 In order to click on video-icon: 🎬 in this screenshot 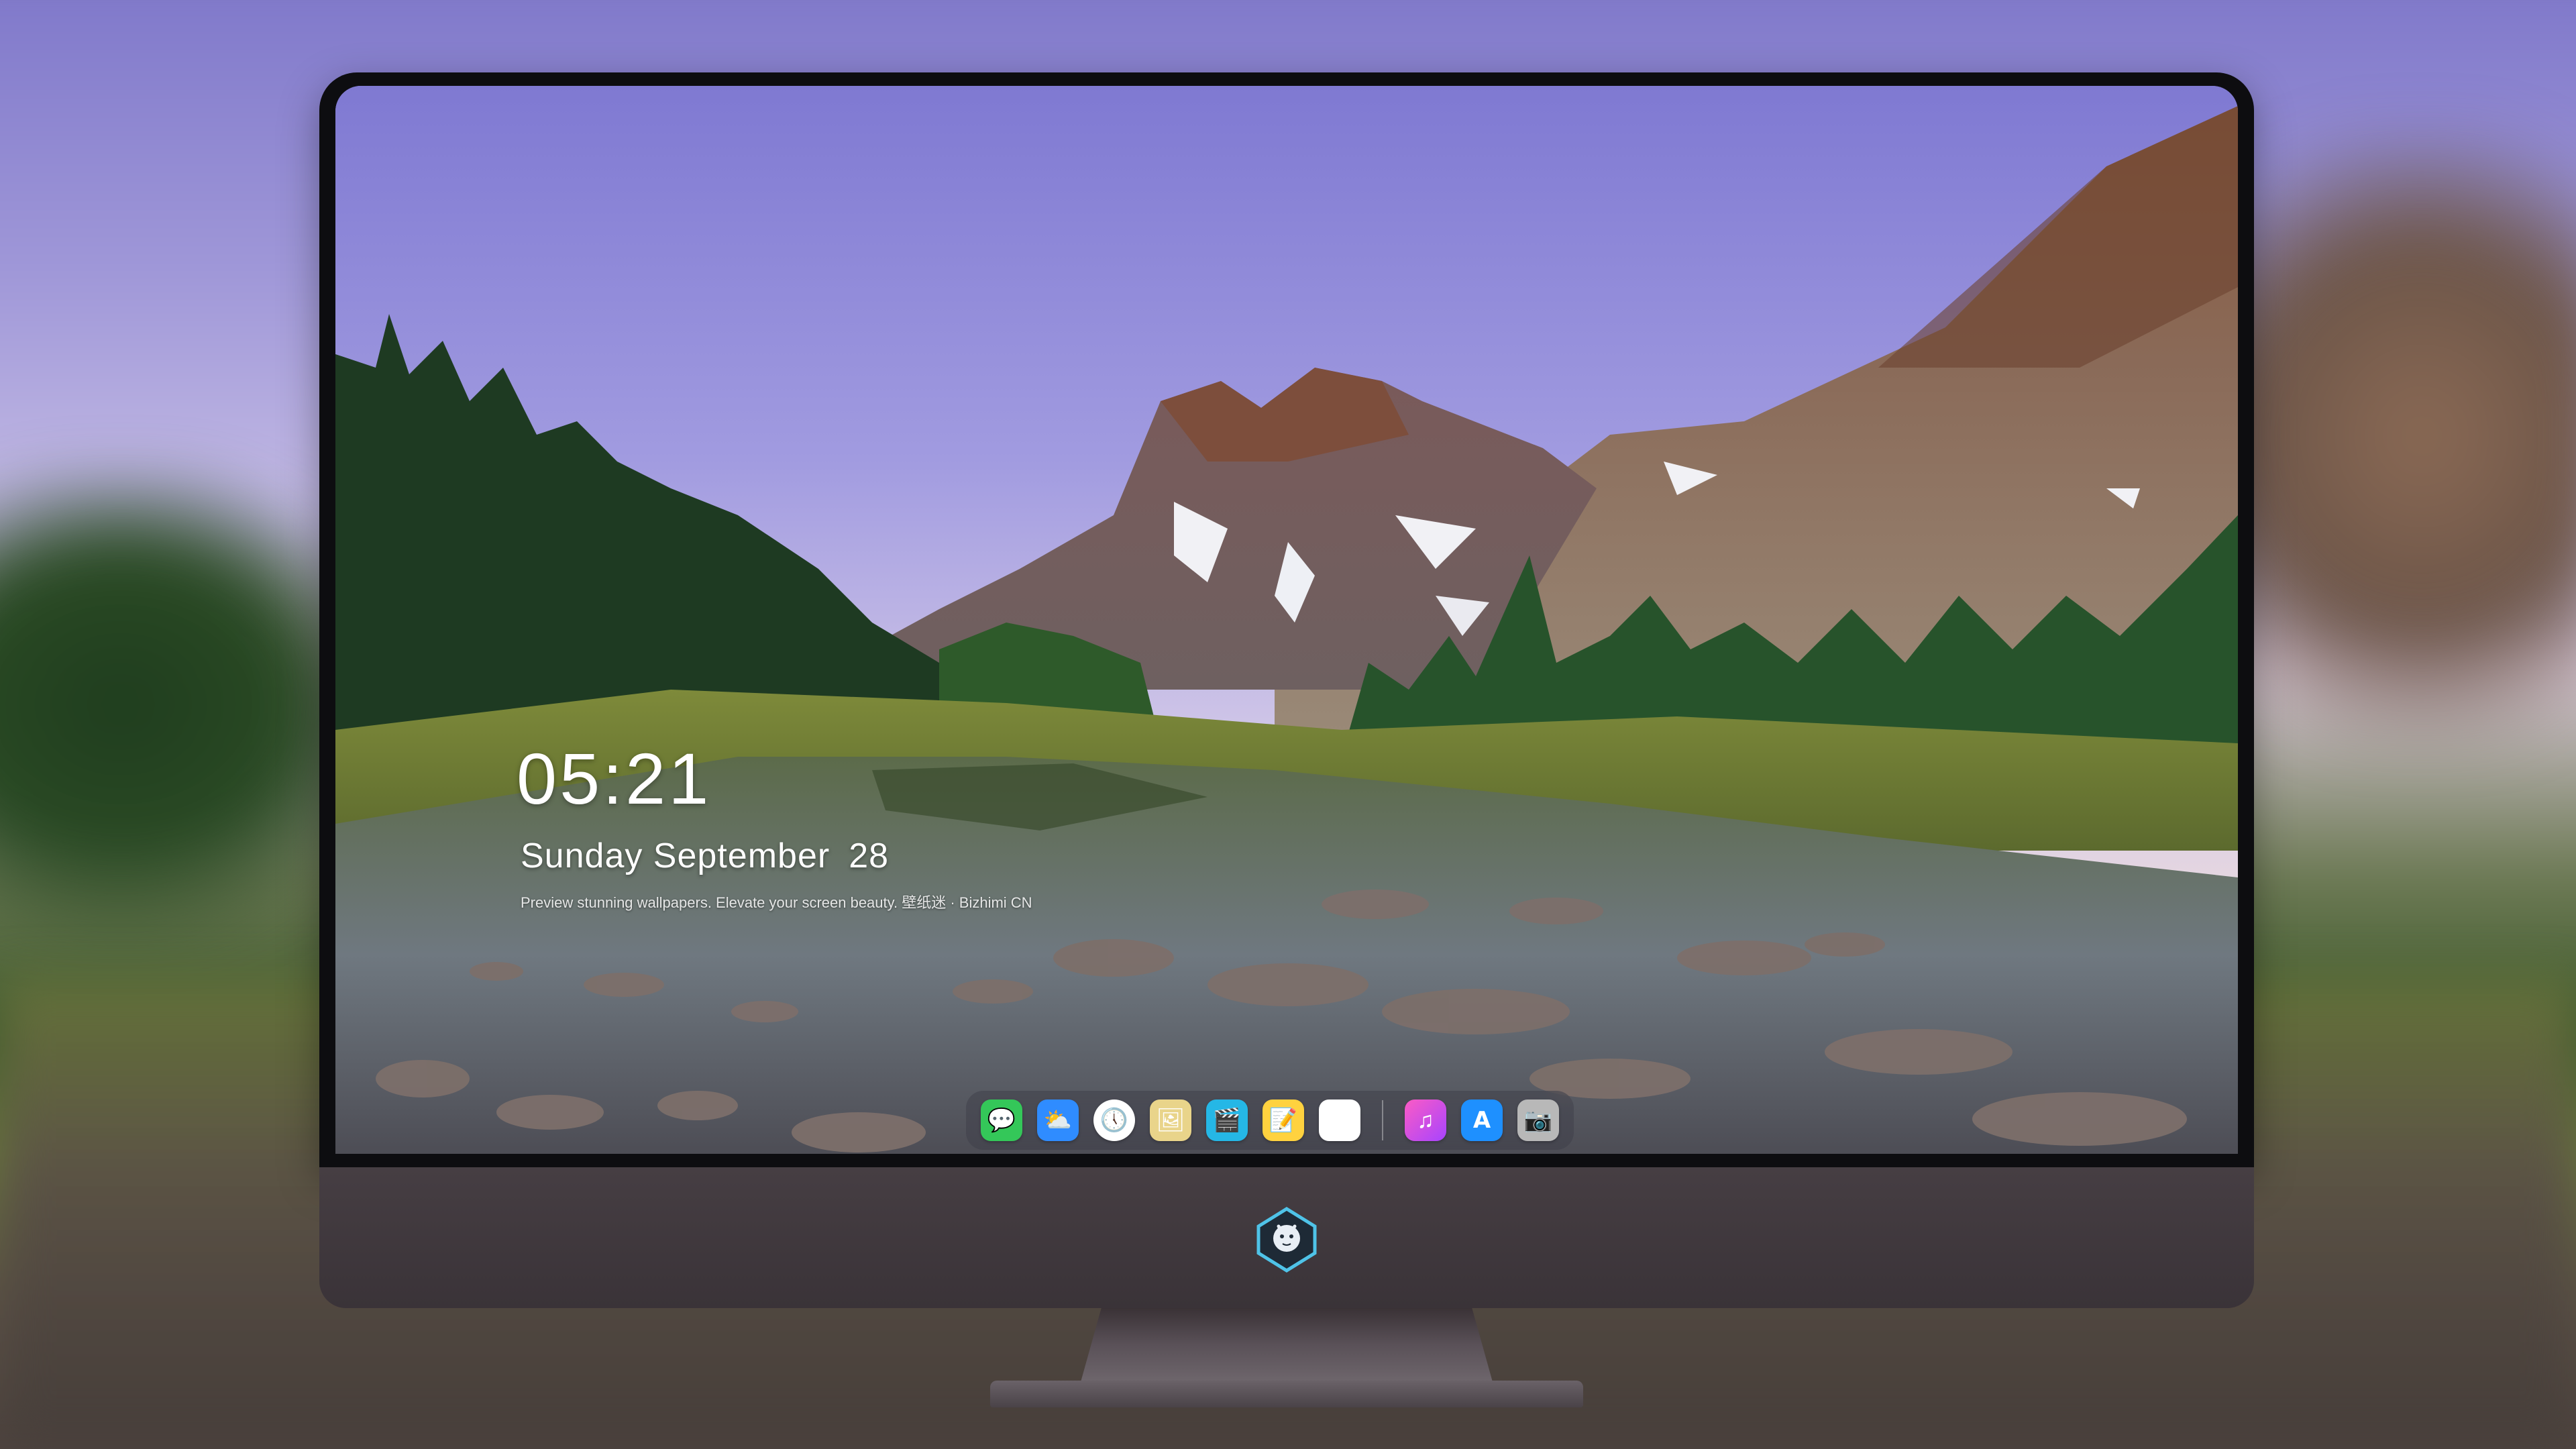, I will do `click(1227, 1120)`.